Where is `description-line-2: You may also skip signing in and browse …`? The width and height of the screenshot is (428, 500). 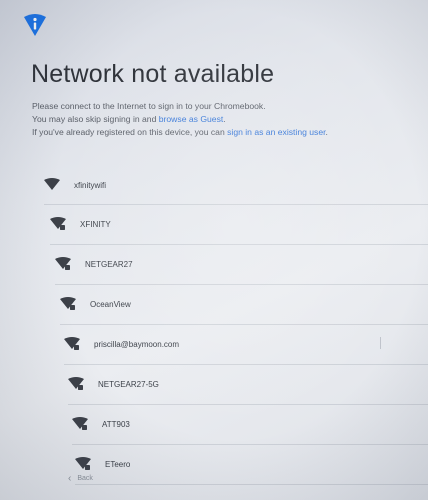 description-line-2: You may also skip signing in and browse … is located at coordinates (227, 119).